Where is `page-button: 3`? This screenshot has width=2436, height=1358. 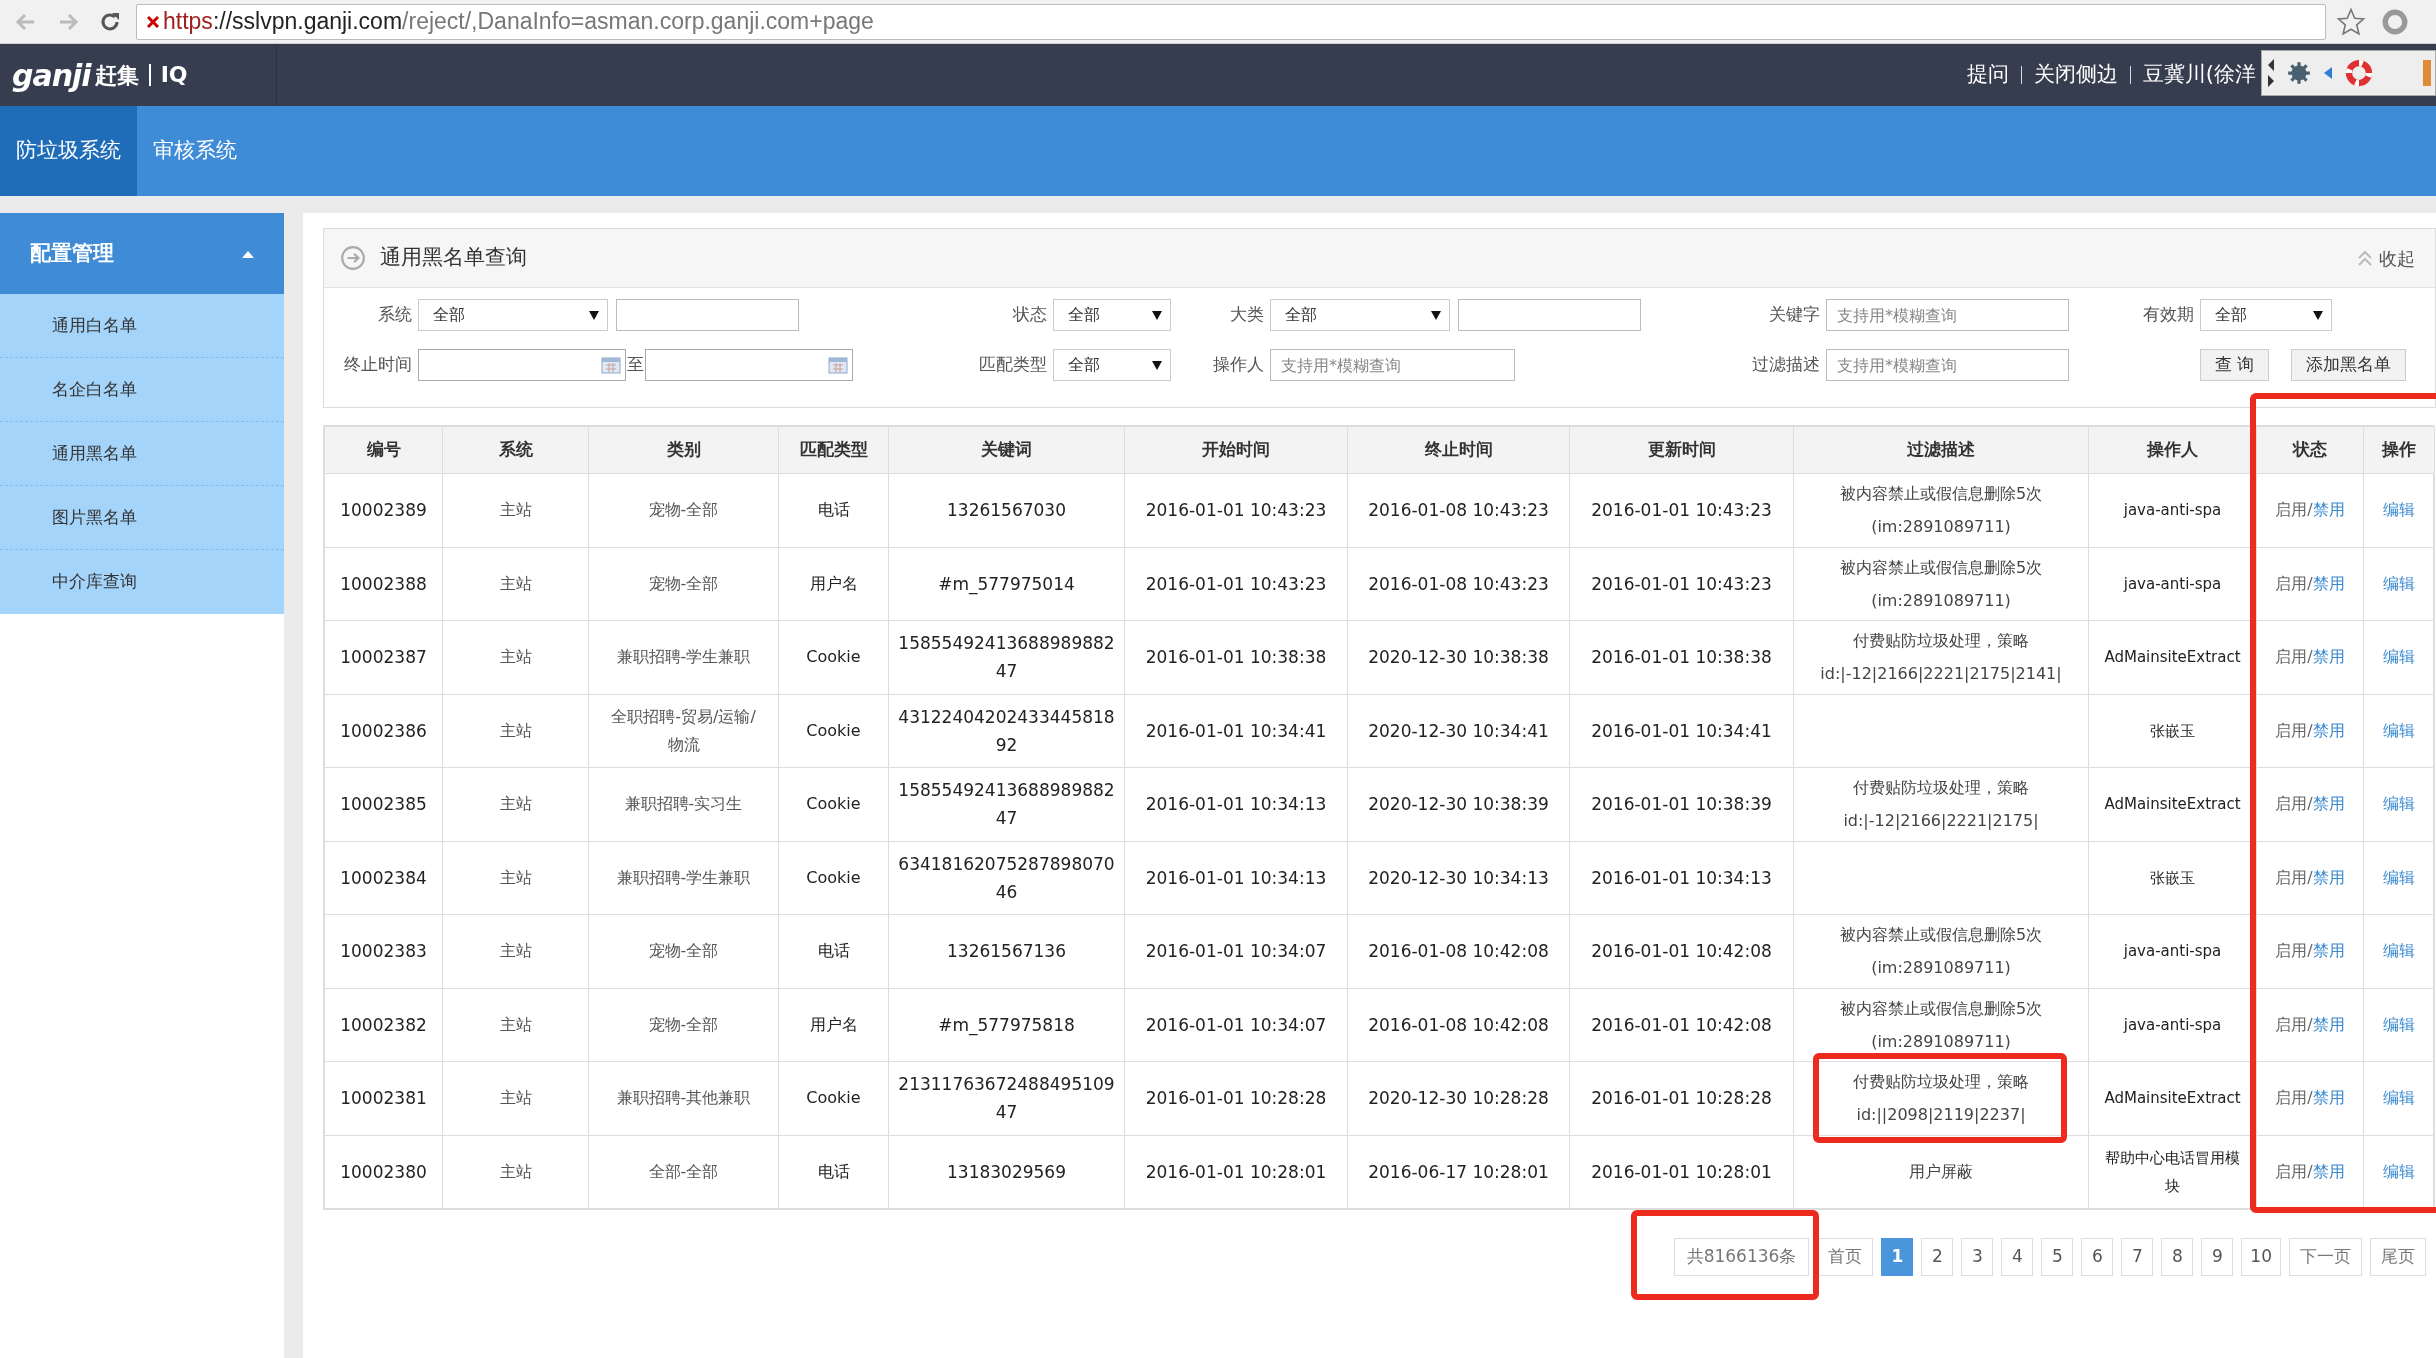
page-button: 3 is located at coordinates (1977, 1257).